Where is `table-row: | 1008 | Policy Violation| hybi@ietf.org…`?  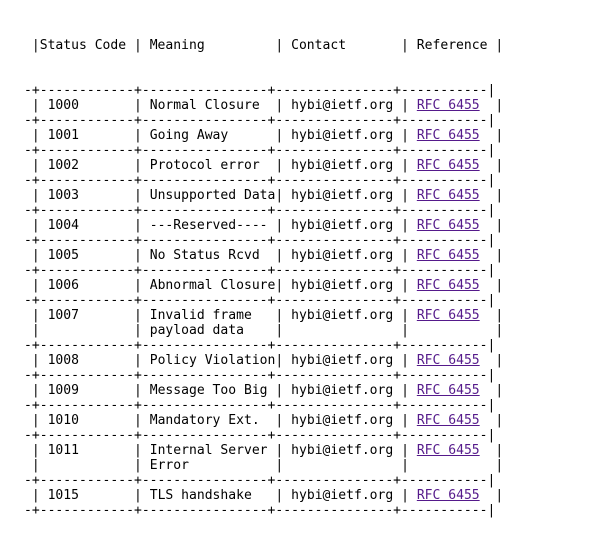
table-row: | 1008 | Policy Violation| hybi@ietf.org… is located at coordinates (264, 360).